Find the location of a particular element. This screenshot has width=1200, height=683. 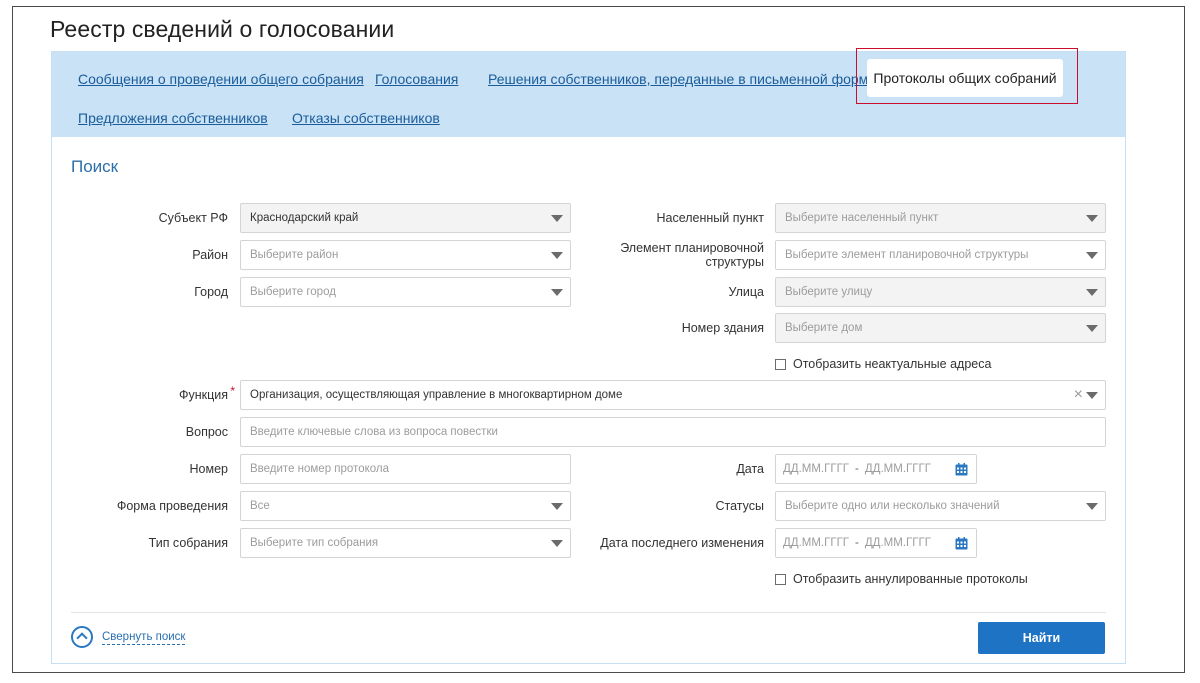

clear-icon: × is located at coordinates (1078, 395).